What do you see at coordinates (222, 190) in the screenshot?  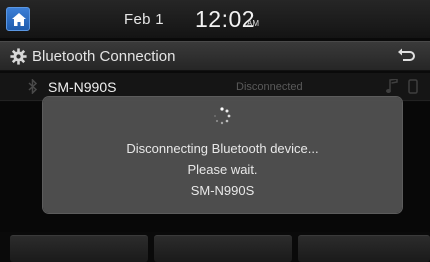 I see `dialog-device-name: SM-N990S` at bounding box center [222, 190].